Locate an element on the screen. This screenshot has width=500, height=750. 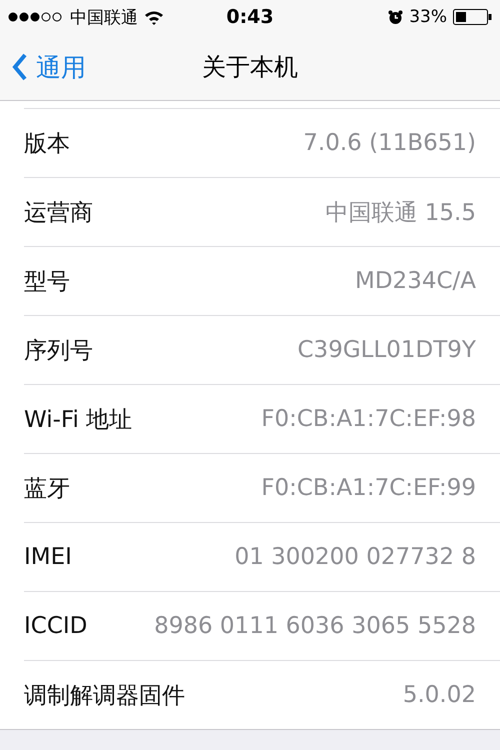
screen-title: 关于本机 is located at coordinates (250, 67).